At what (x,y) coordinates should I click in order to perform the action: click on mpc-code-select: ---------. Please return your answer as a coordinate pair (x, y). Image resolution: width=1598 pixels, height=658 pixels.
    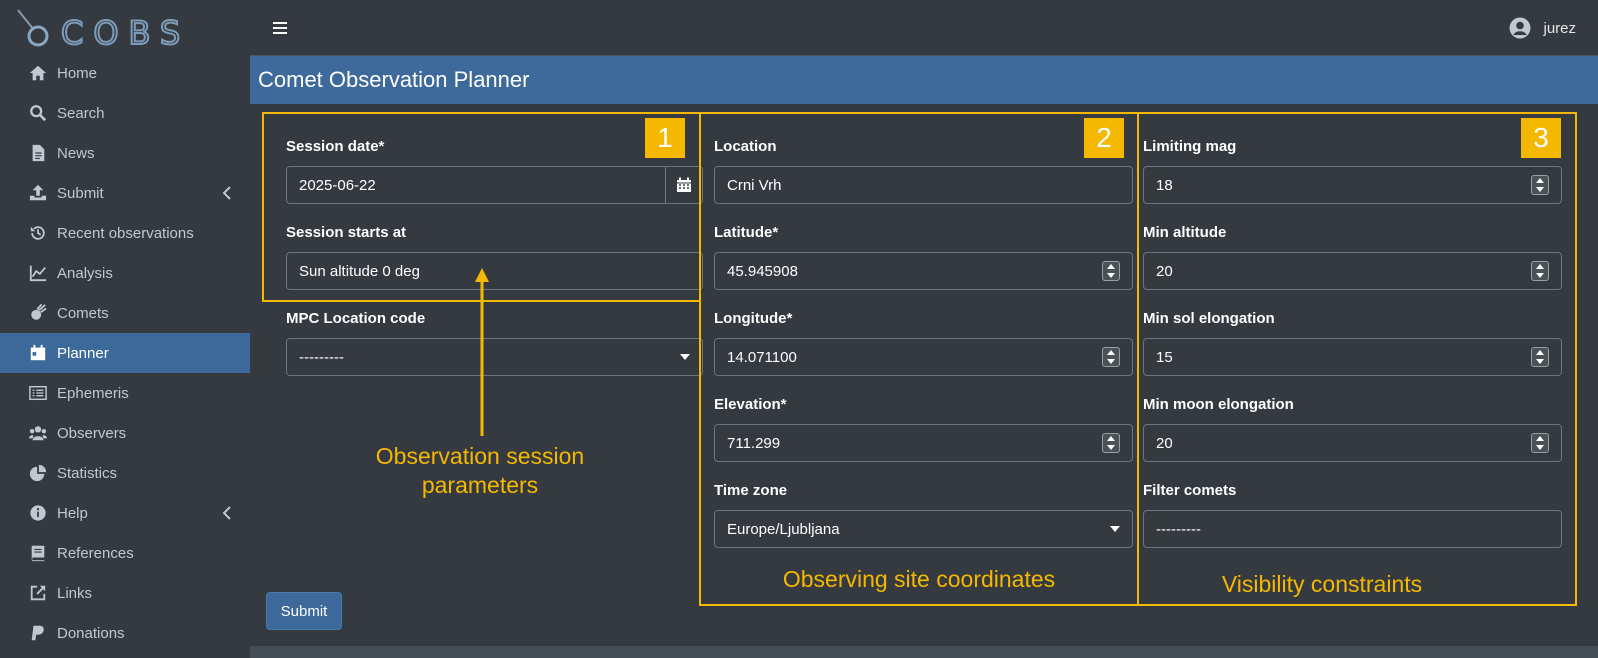
    Looking at the image, I should click on (494, 357).